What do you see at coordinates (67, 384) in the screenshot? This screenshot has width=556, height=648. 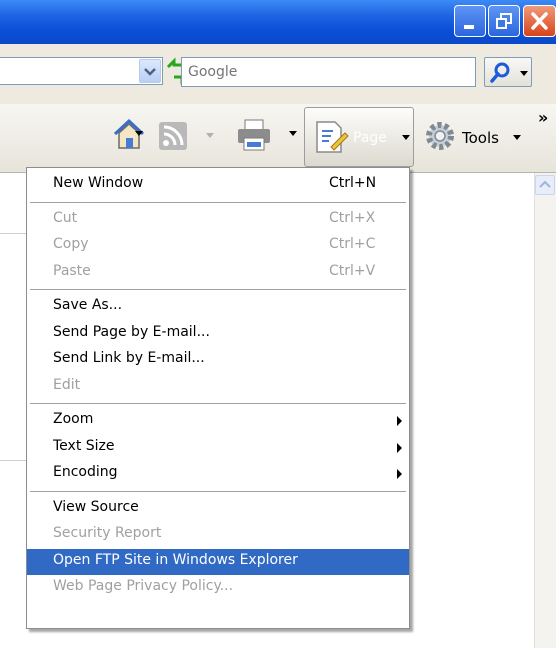 I see `menu-item-label: Edit` at bounding box center [67, 384].